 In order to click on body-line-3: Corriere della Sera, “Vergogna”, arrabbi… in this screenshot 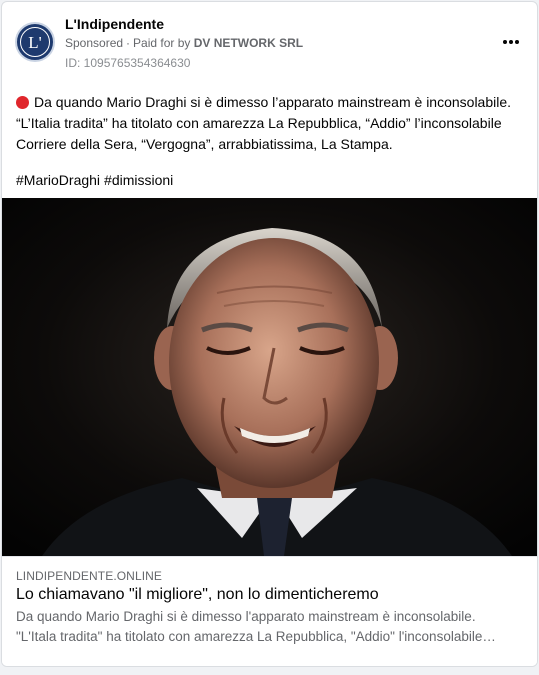, I will do `click(204, 144)`.